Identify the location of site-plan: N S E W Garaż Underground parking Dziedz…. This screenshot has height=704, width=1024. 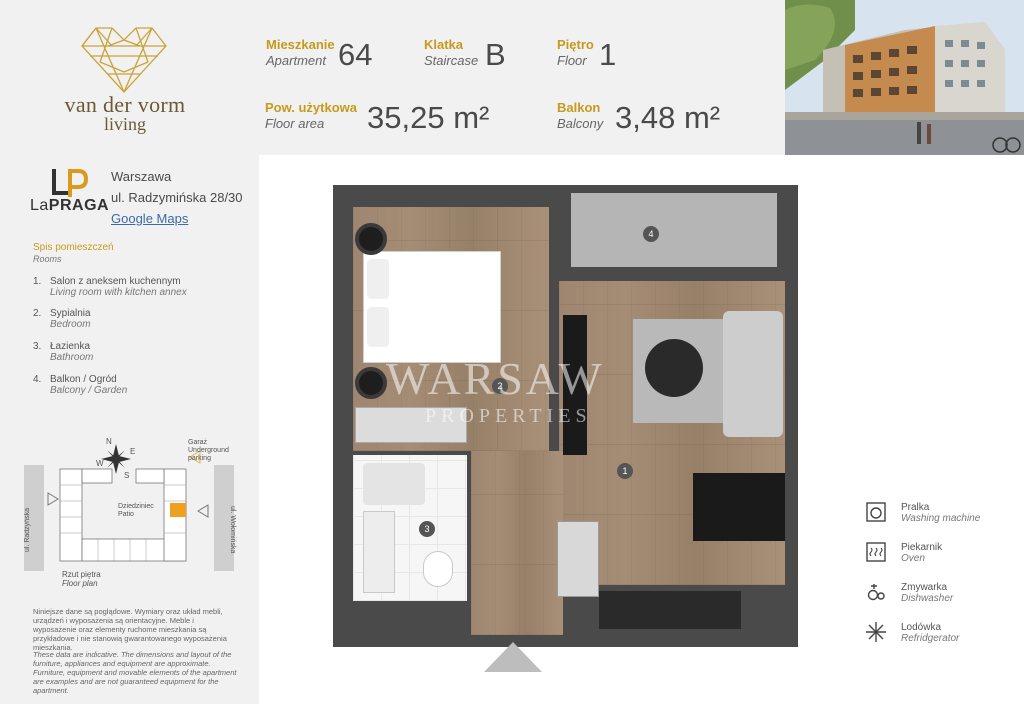
(130, 506).